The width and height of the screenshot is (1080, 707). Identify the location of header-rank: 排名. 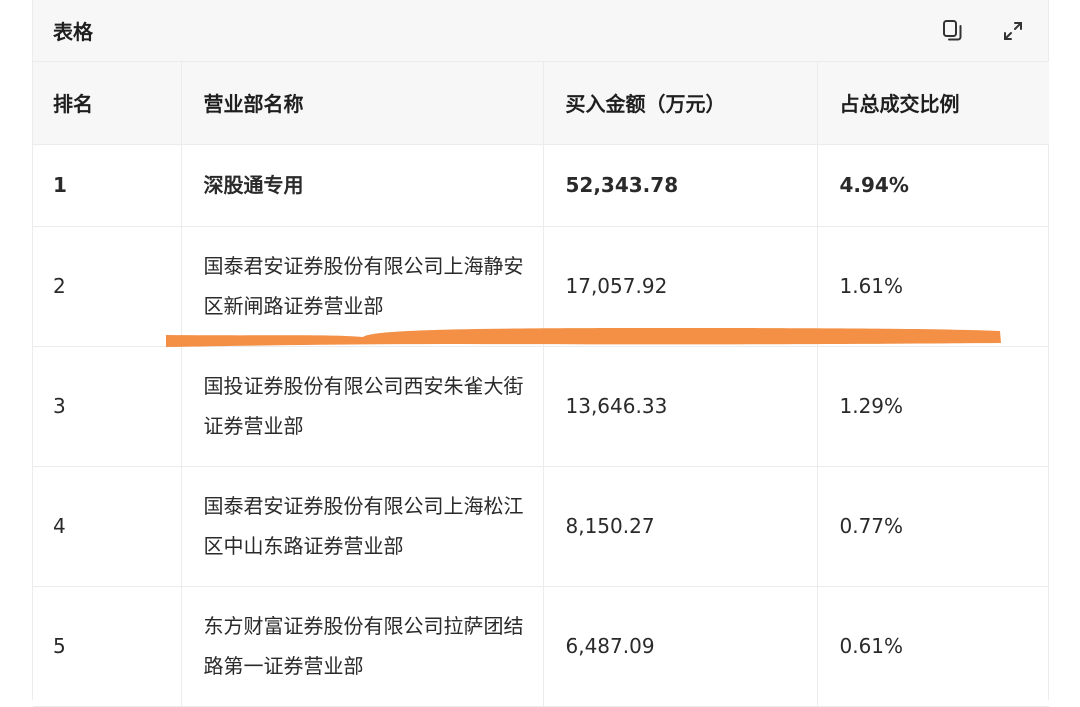
(107, 103).